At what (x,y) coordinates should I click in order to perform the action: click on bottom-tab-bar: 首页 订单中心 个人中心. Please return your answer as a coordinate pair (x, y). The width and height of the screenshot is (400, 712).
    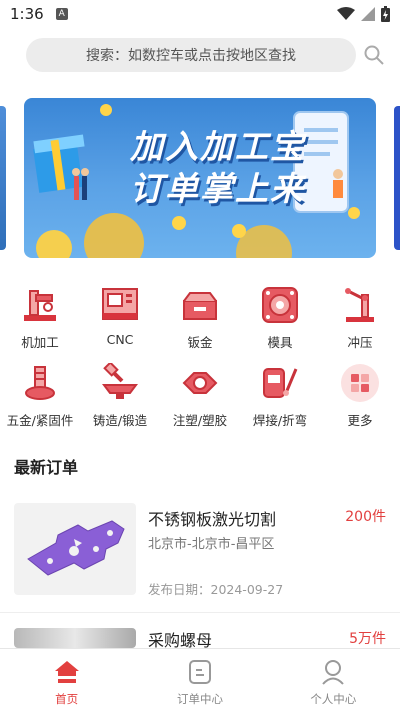
    Looking at the image, I should click on (200, 680).